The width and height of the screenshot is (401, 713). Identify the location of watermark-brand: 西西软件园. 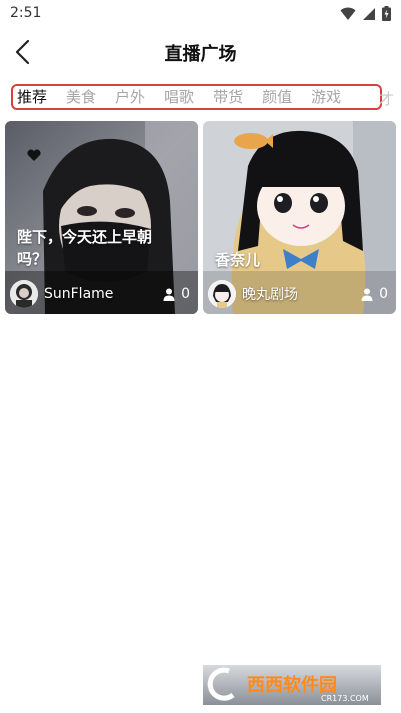
(292, 685).